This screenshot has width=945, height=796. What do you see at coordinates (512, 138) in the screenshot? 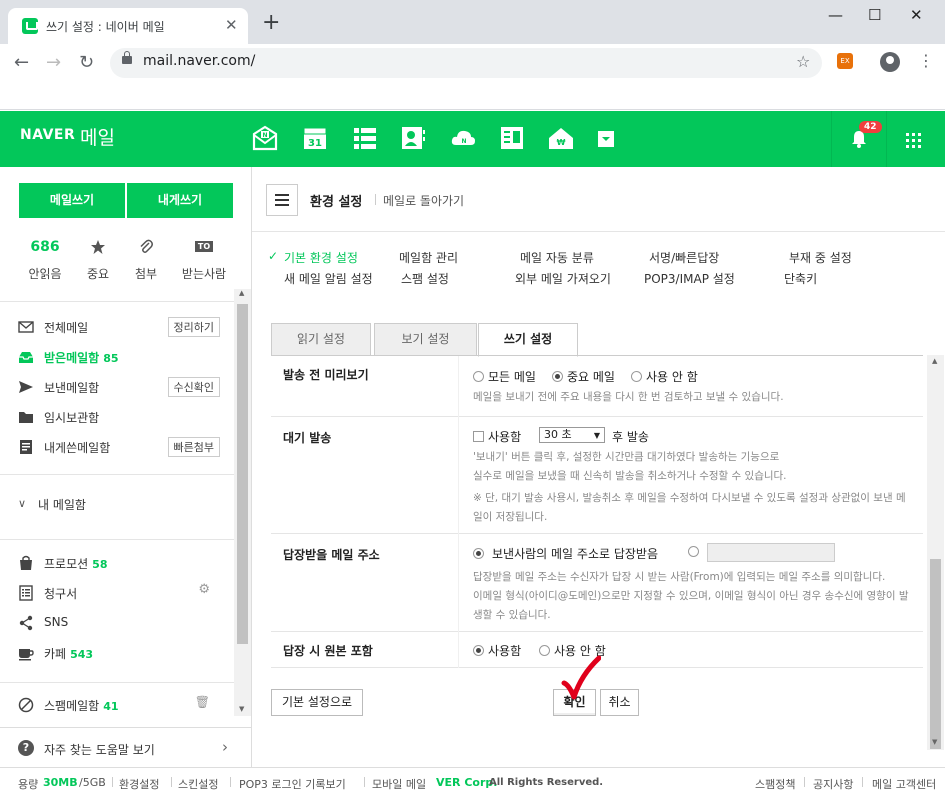
I see `memo-icon` at bounding box center [512, 138].